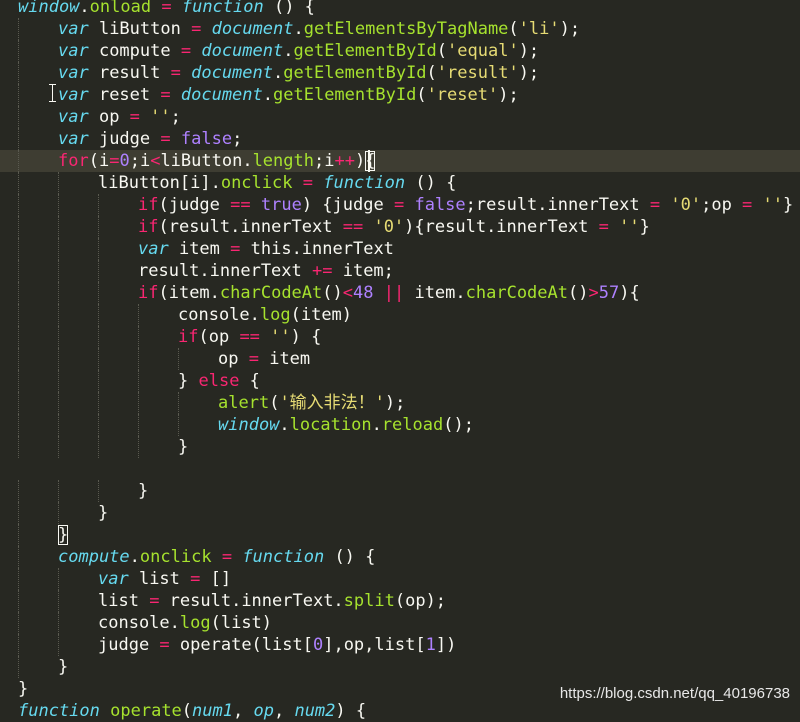 This screenshot has height=722, width=800. What do you see at coordinates (400, 183) in the screenshot?
I see `code-line: liButton[i].onclick = function () {` at bounding box center [400, 183].